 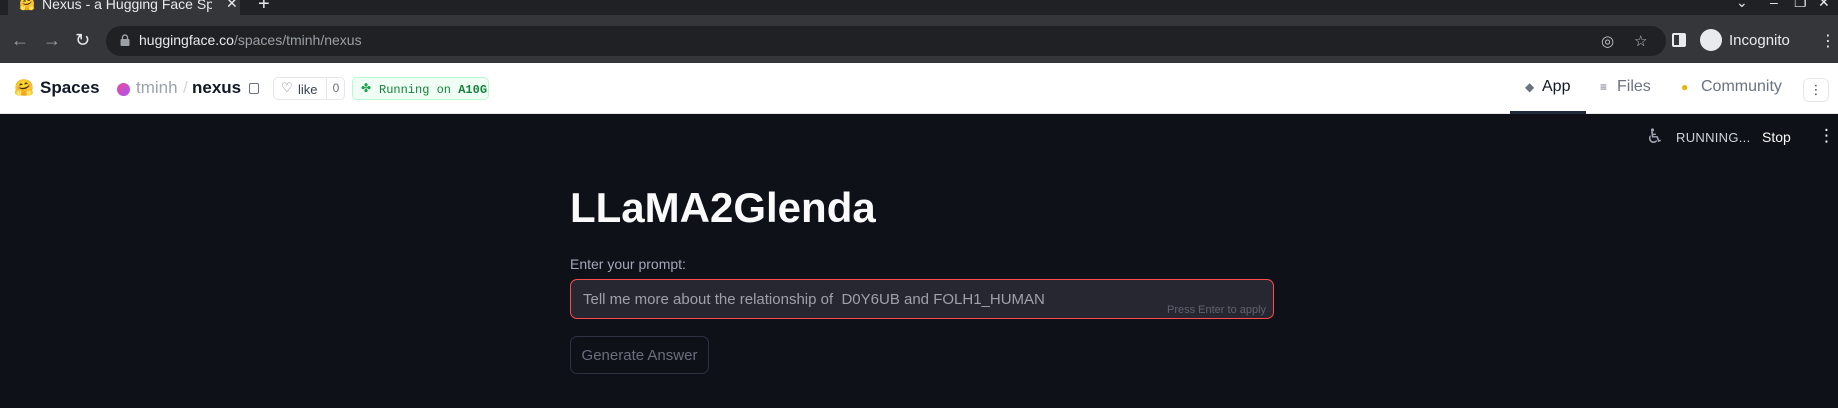 What do you see at coordinates (24, 88) in the screenshot?
I see `hugging-face-logo-icon: 🤗` at bounding box center [24, 88].